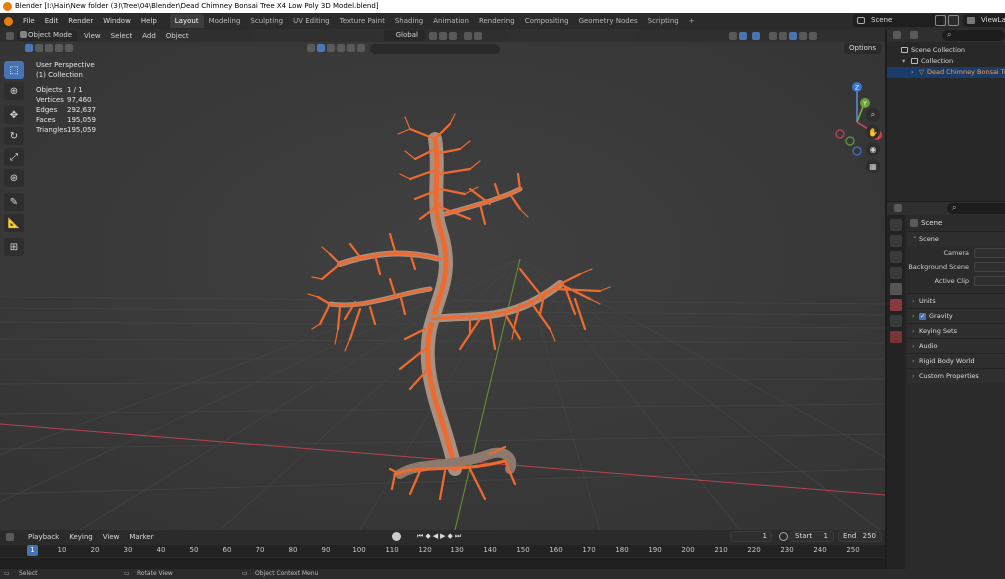 The width and height of the screenshot is (1005, 579). Describe the element at coordinates (177, 36) in the screenshot. I see `menu-object: Object` at that location.